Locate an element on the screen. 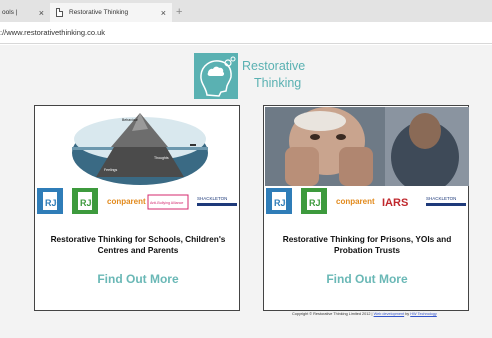 The height and width of the screenshot is (338, 492). footer-link-hw-technology: HW Technology is located at coordinates (423, 314).